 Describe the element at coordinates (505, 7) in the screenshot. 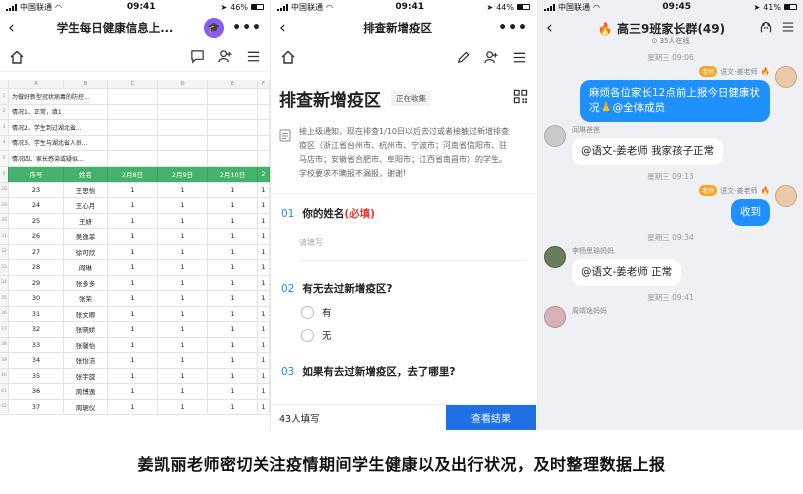

I see `battery-level: 44%` at that location.